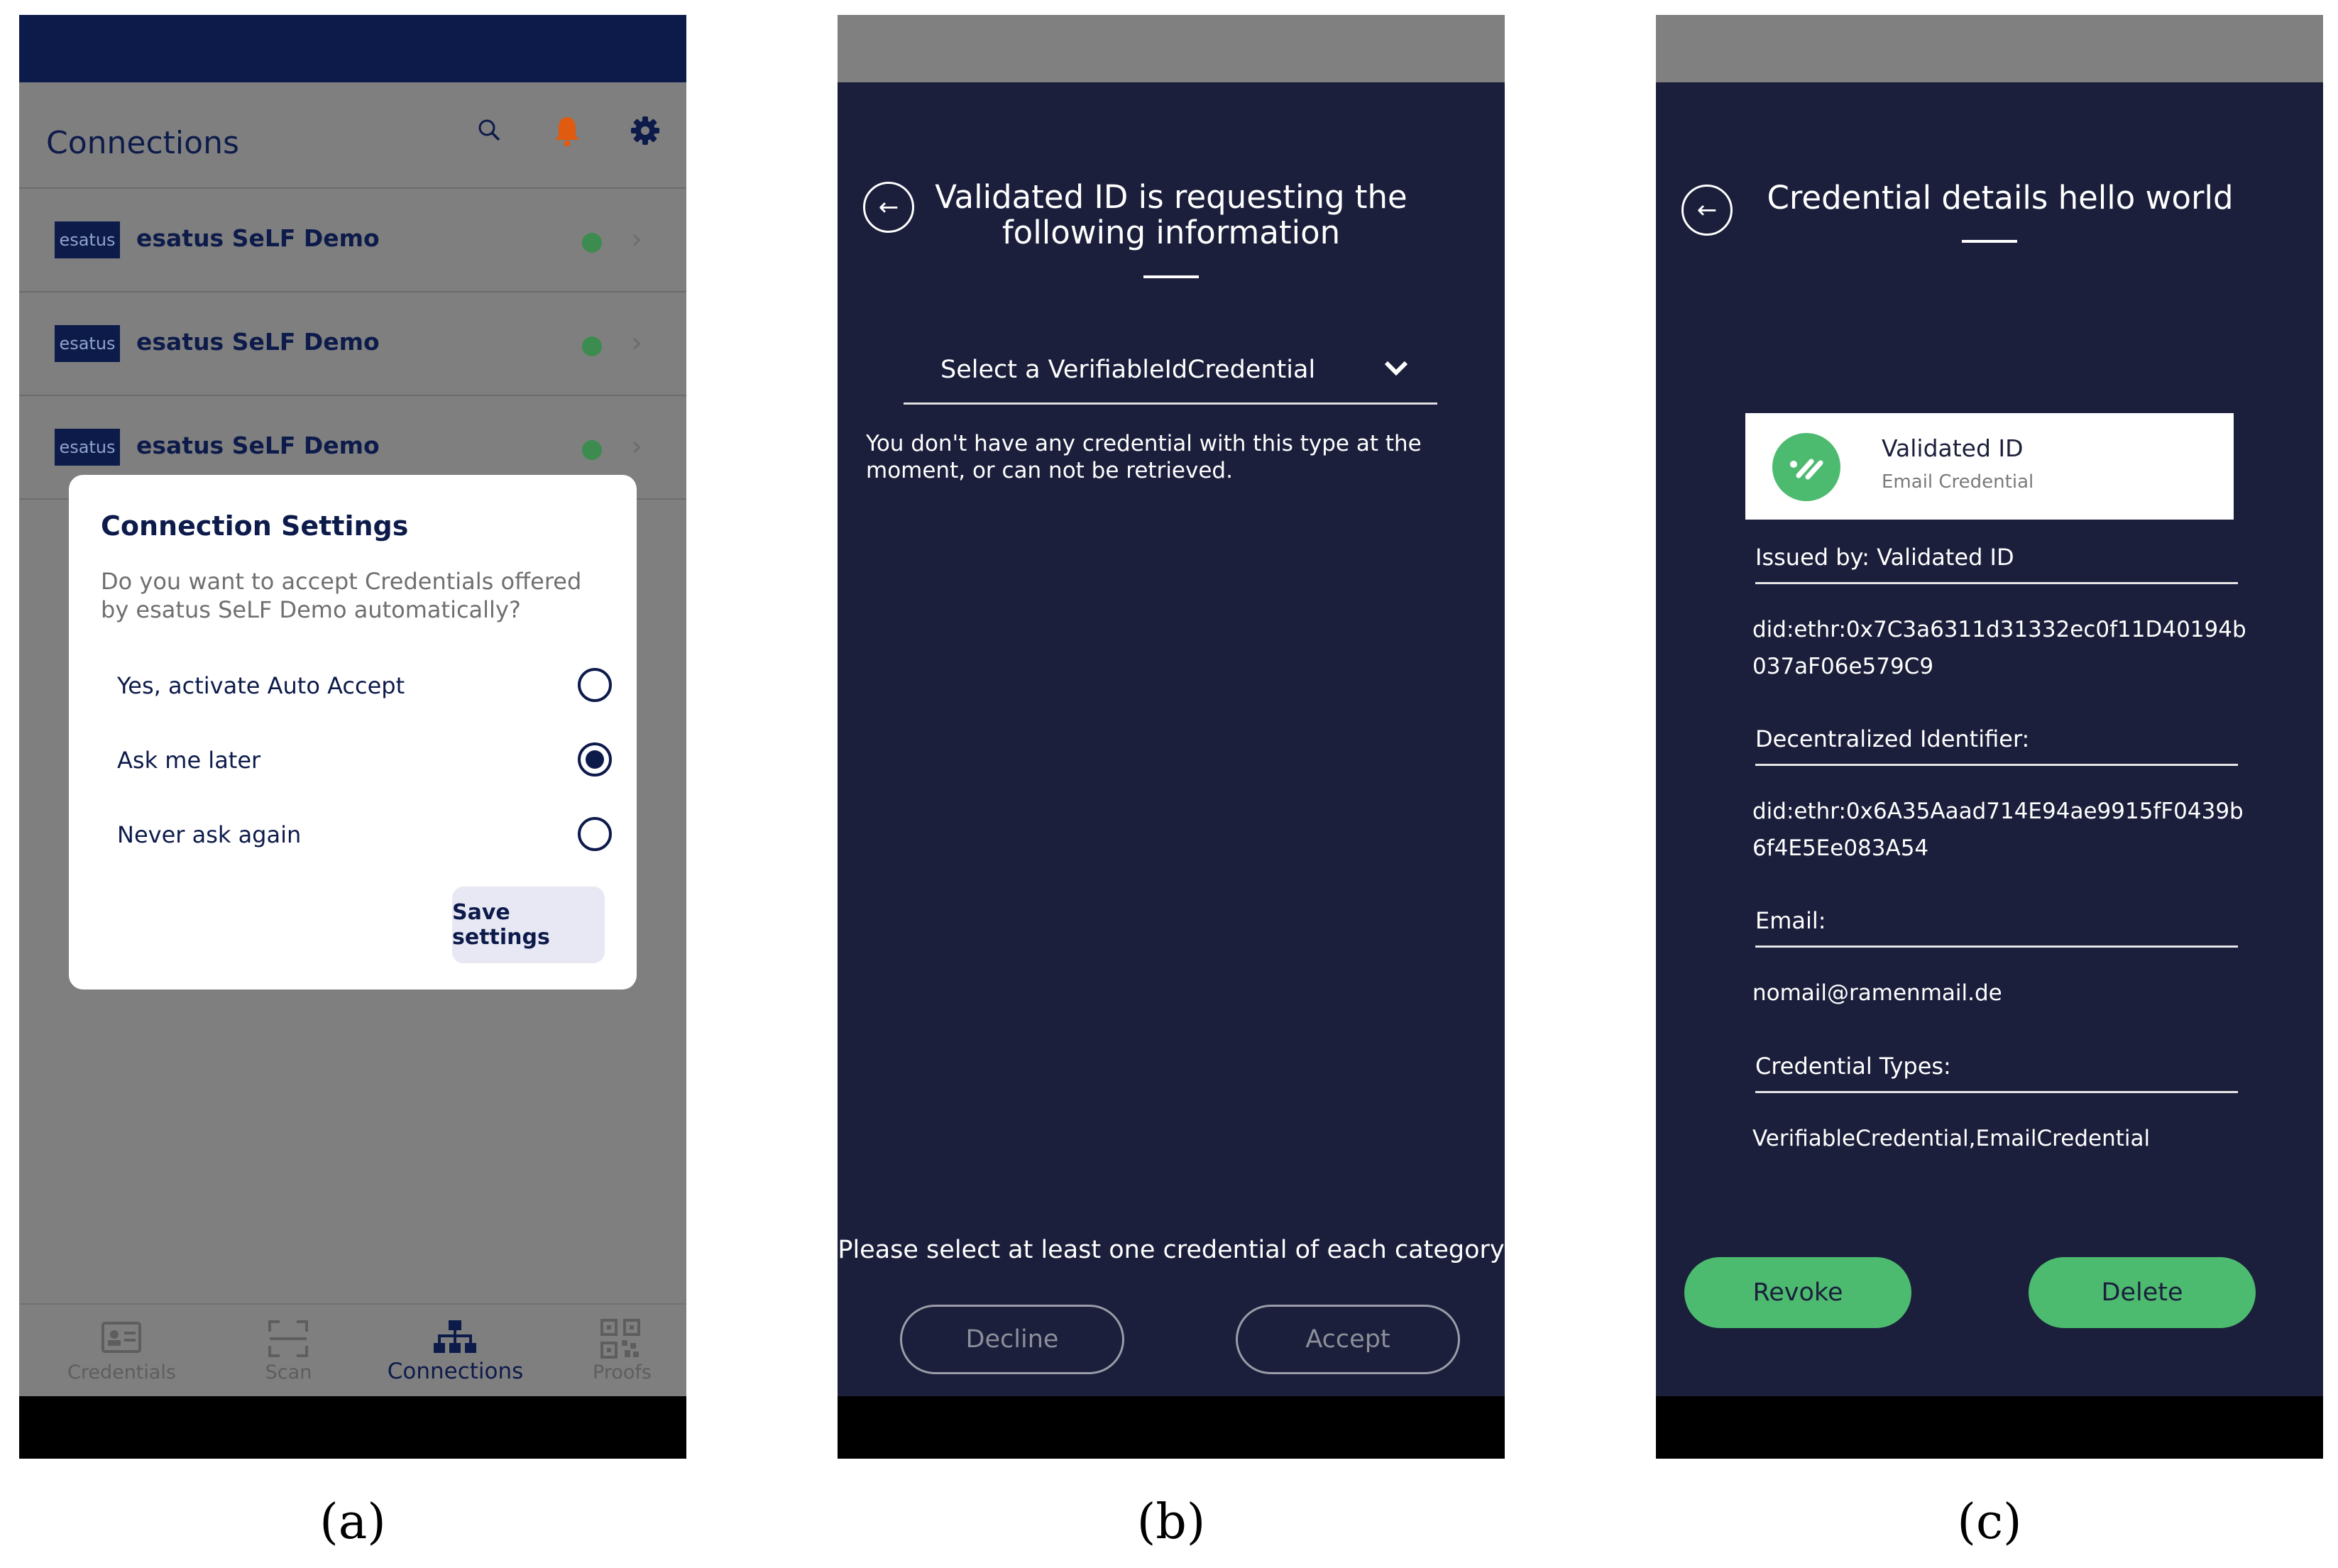 The width and height of the screenshot is (2338, 1568). Describe the element at coordinates (1877, 993) in the screenshot. I see `email-value: nomail@ramenmail.de` at that location.